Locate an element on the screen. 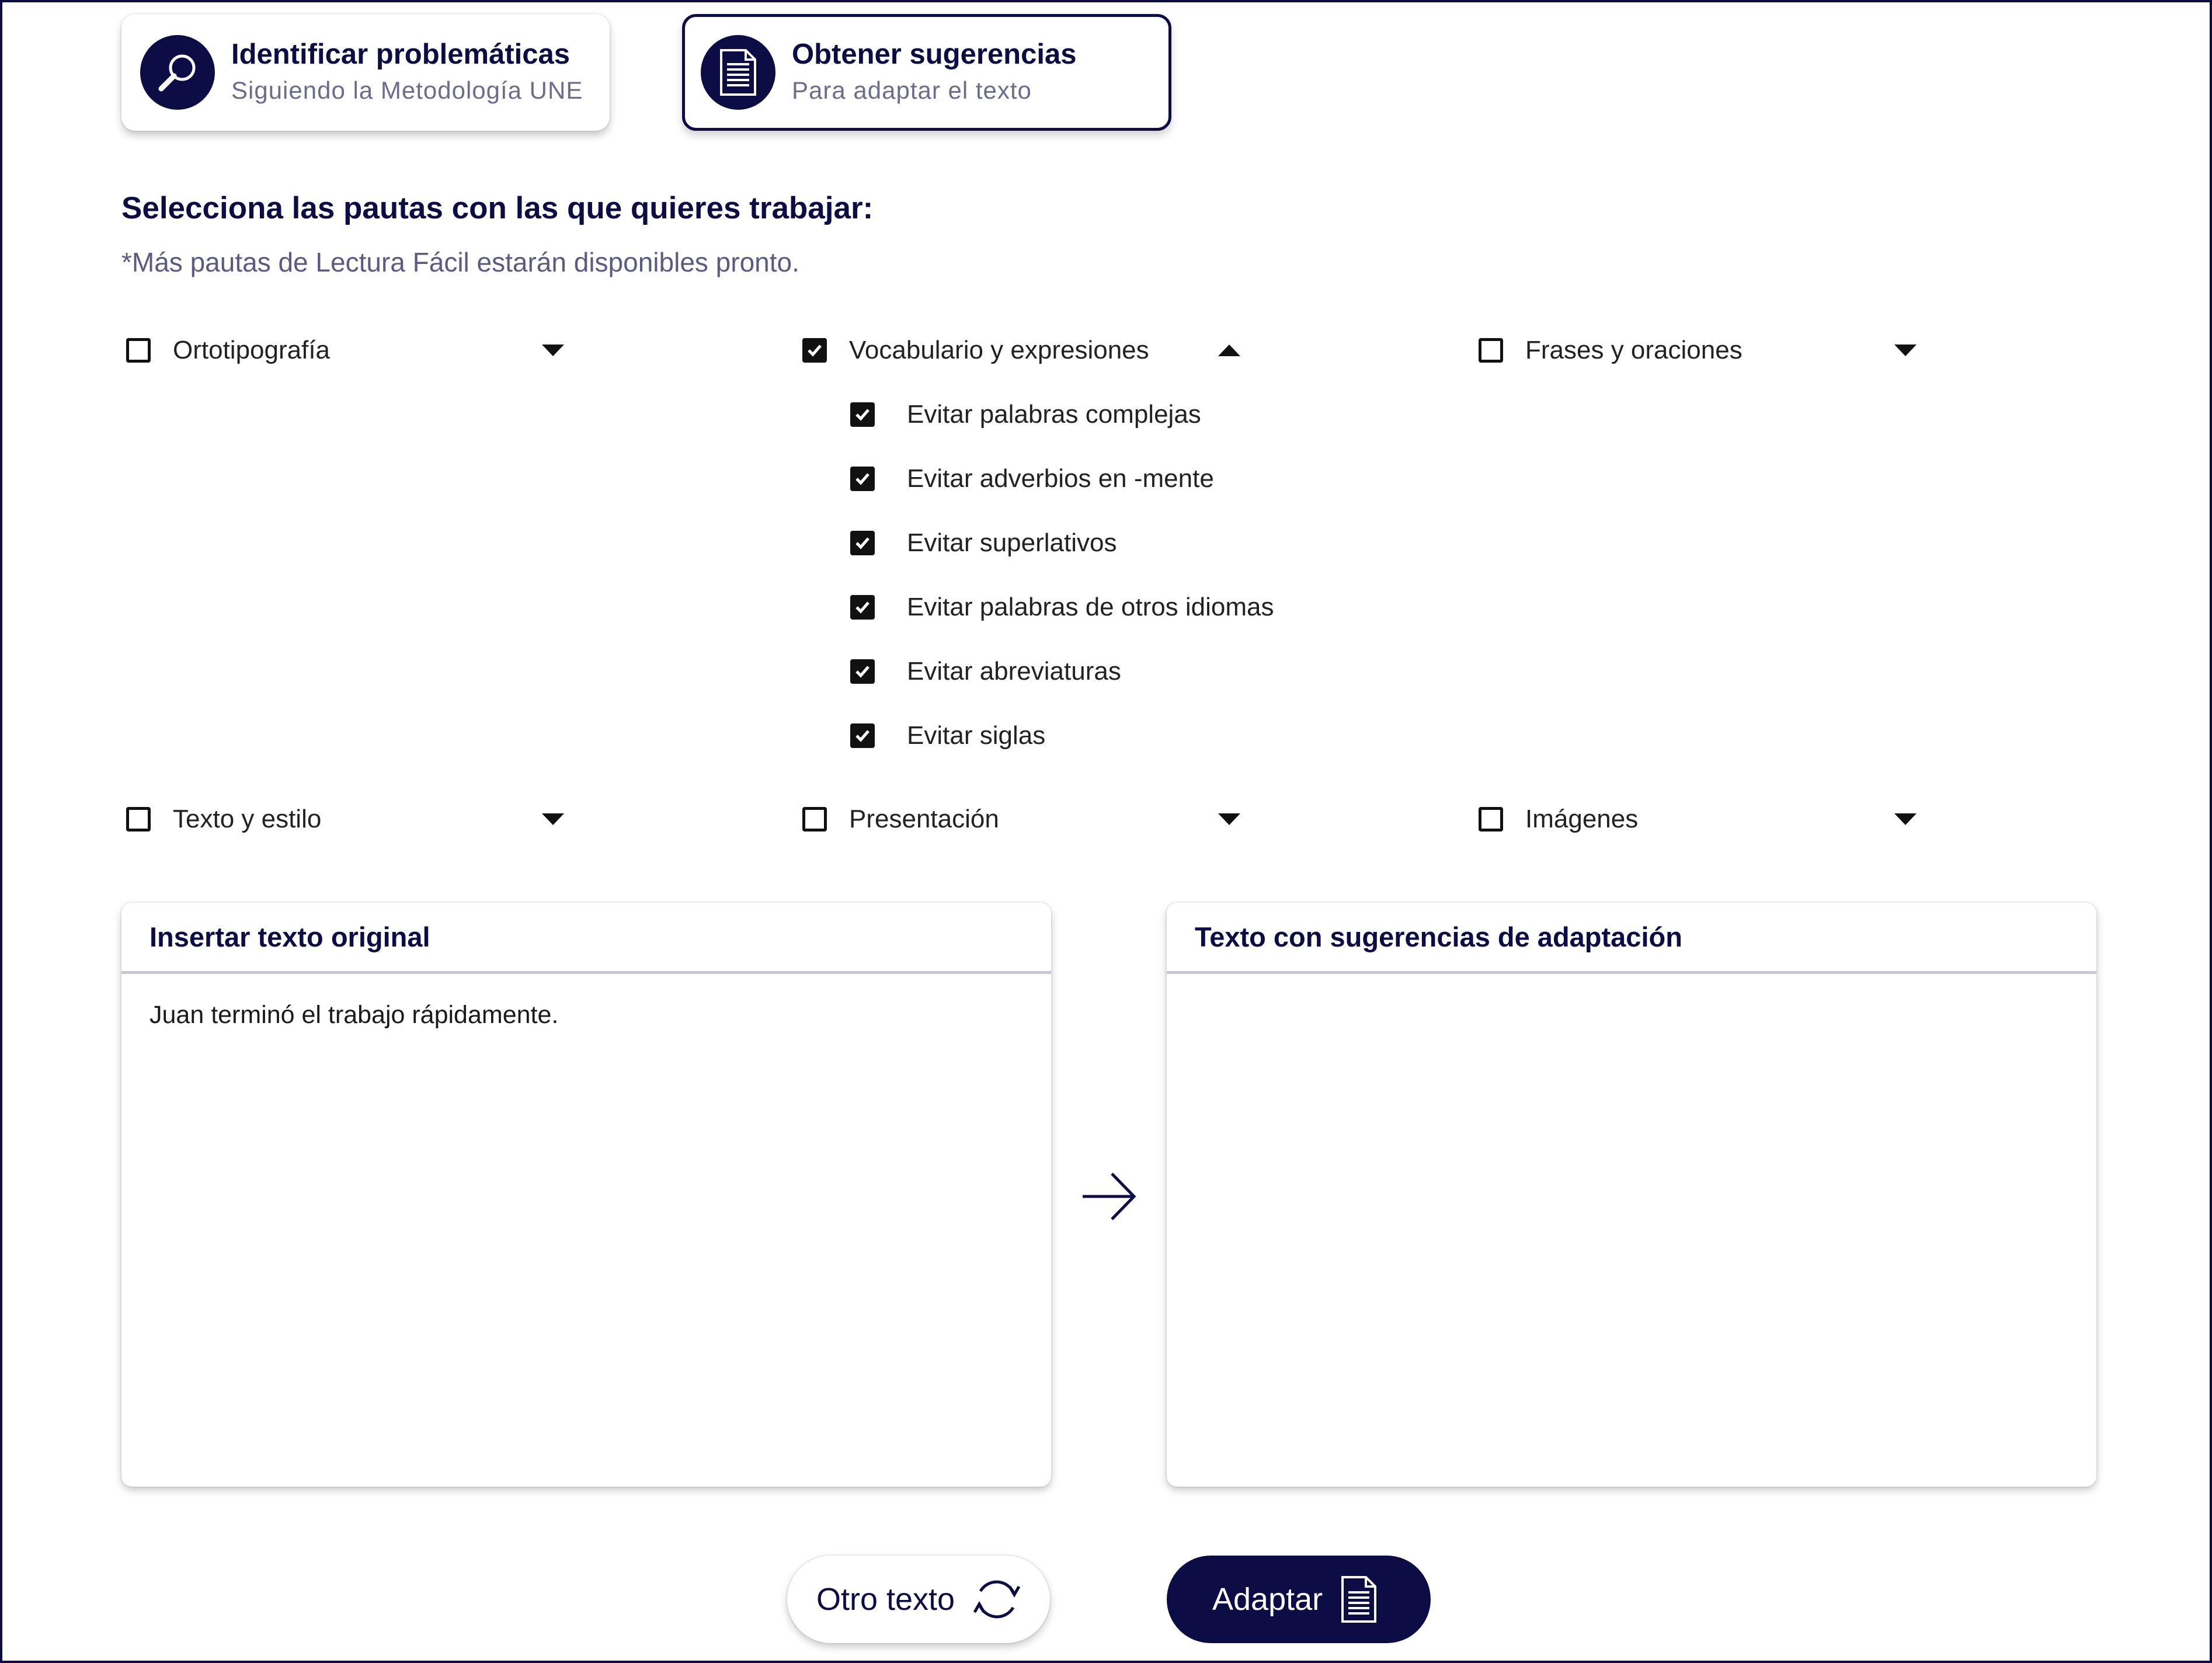  vocab-item-siglas: Evitar siglas is located at coordinates (948, 736).